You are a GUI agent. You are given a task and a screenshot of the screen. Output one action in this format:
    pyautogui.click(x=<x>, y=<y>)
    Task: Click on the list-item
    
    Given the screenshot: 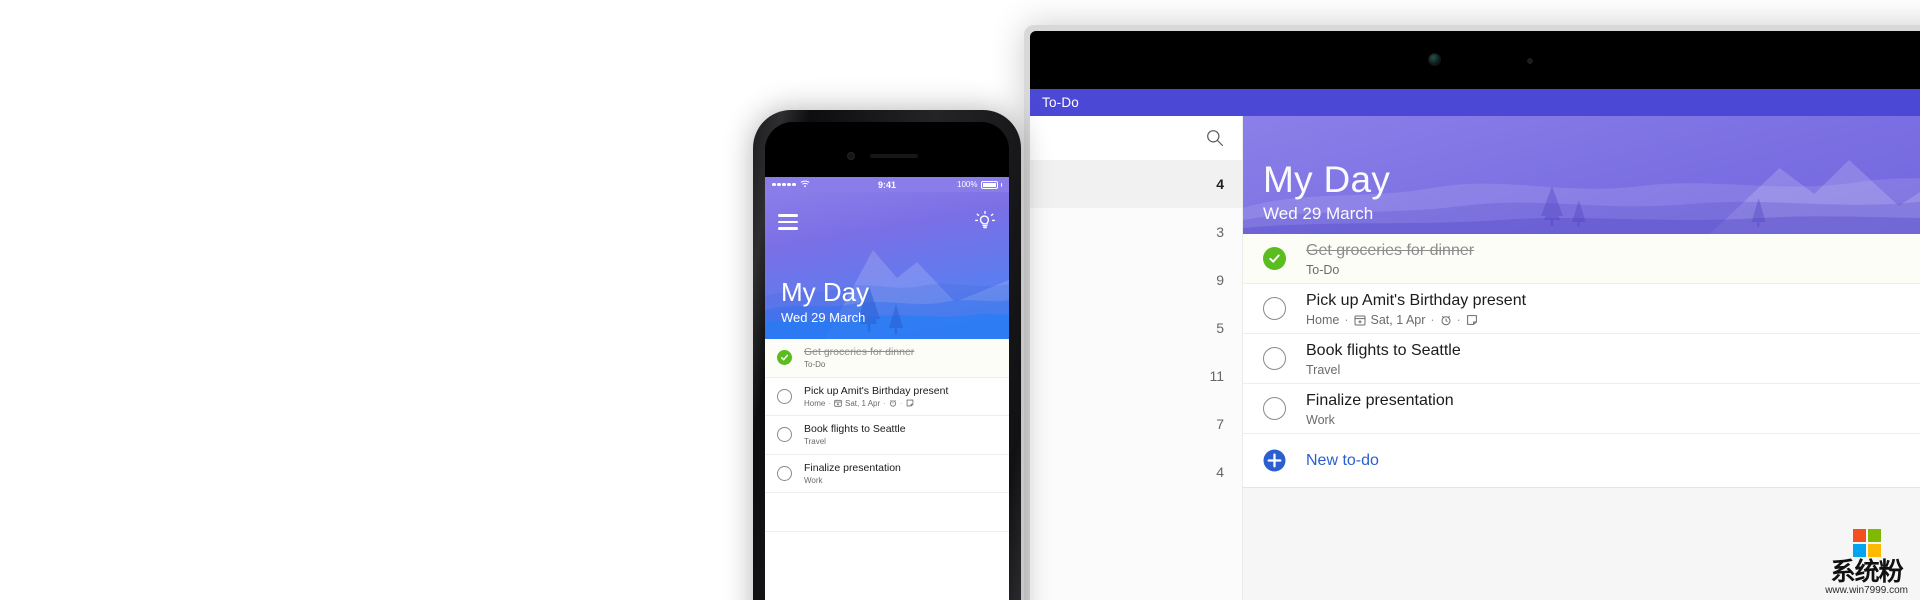 What is the action you would take?
    pyautogui.click(x=887, y=512)
    